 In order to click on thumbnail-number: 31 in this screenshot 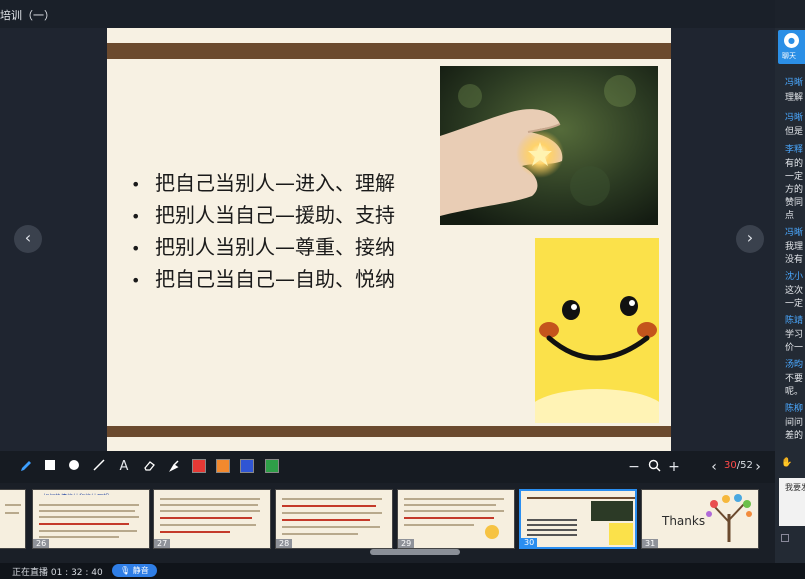, I will do `click(650, 543)`.